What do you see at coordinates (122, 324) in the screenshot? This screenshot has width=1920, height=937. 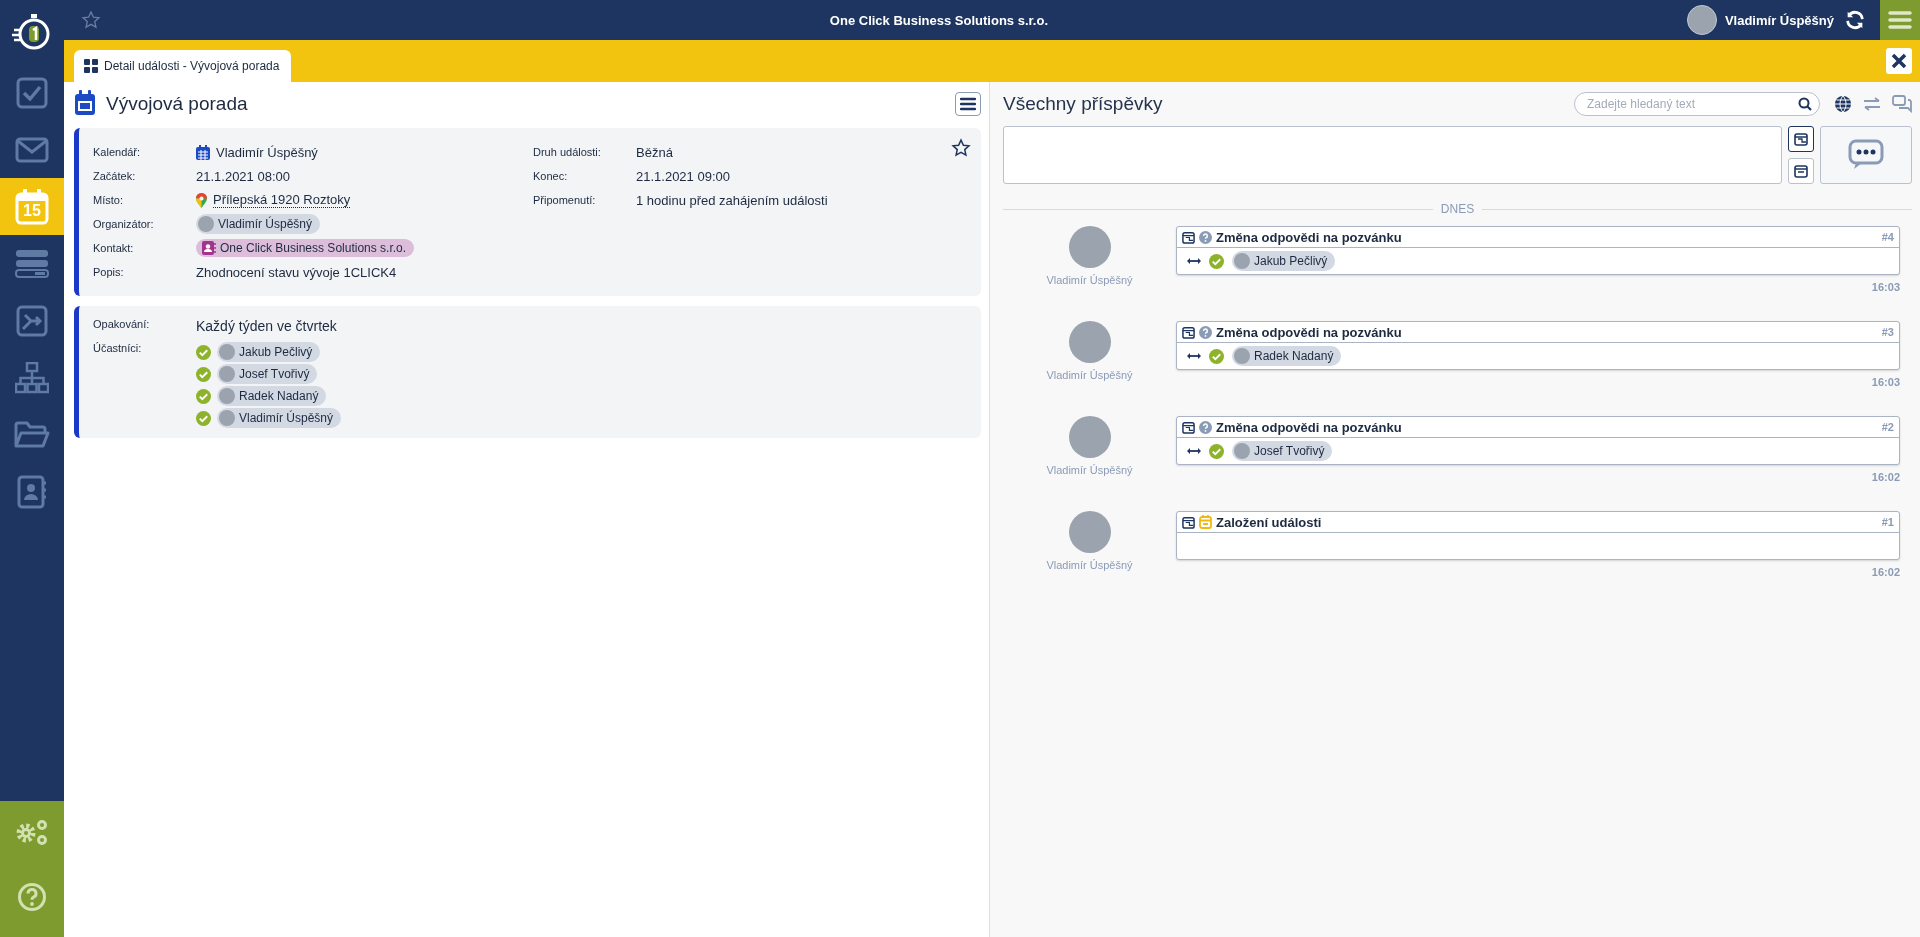 I see `field-label: Opakování:` at bounding box center [122, 324].